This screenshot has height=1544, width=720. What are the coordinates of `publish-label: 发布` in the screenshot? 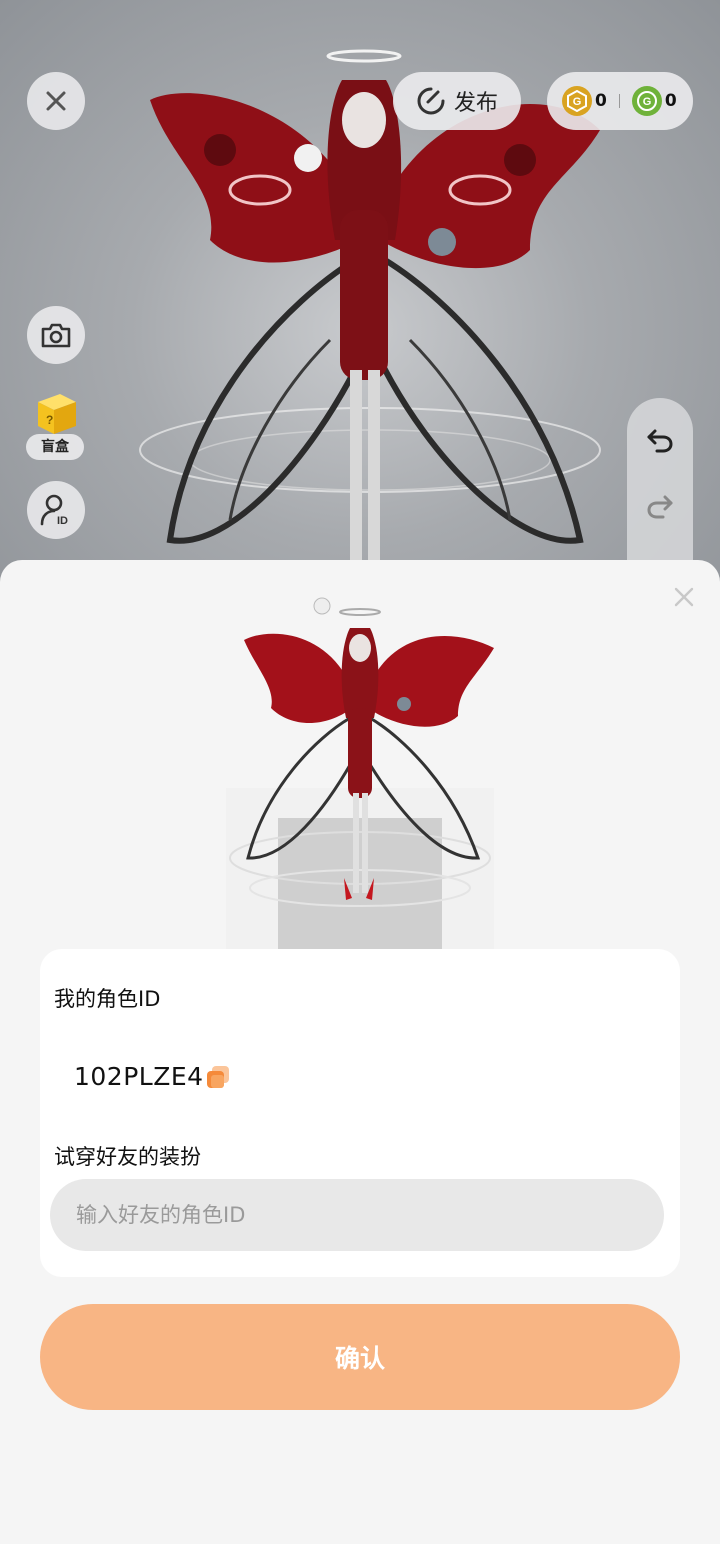 It's located at (475, 103).